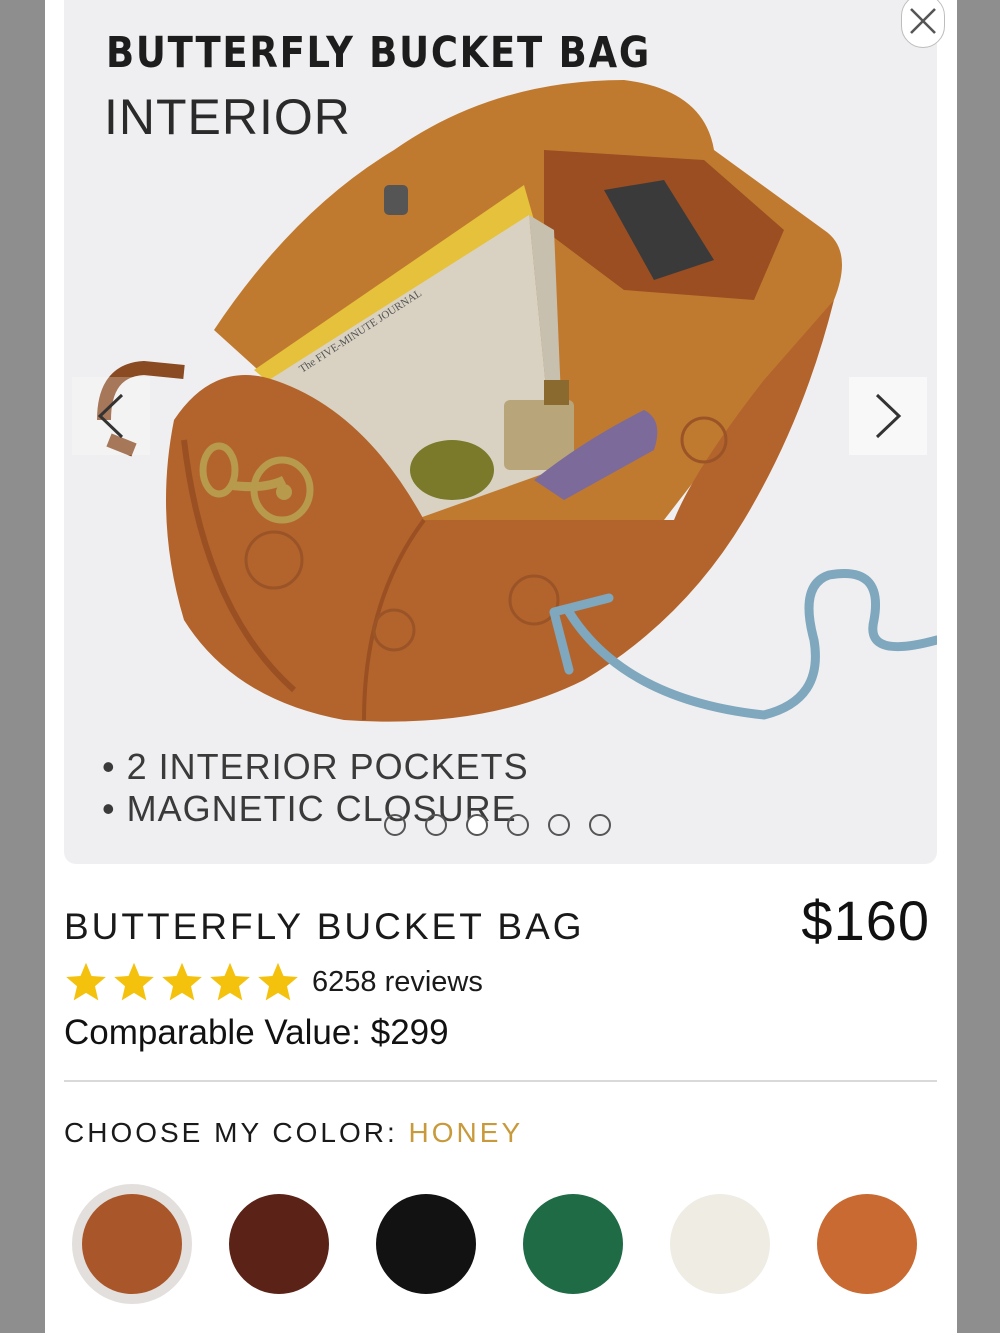 The image size is (1000, 1333). What do you see at coordinates (426, 1244) in the screenshot?
I see `swatch-black` at bounding box center [426, 1244].